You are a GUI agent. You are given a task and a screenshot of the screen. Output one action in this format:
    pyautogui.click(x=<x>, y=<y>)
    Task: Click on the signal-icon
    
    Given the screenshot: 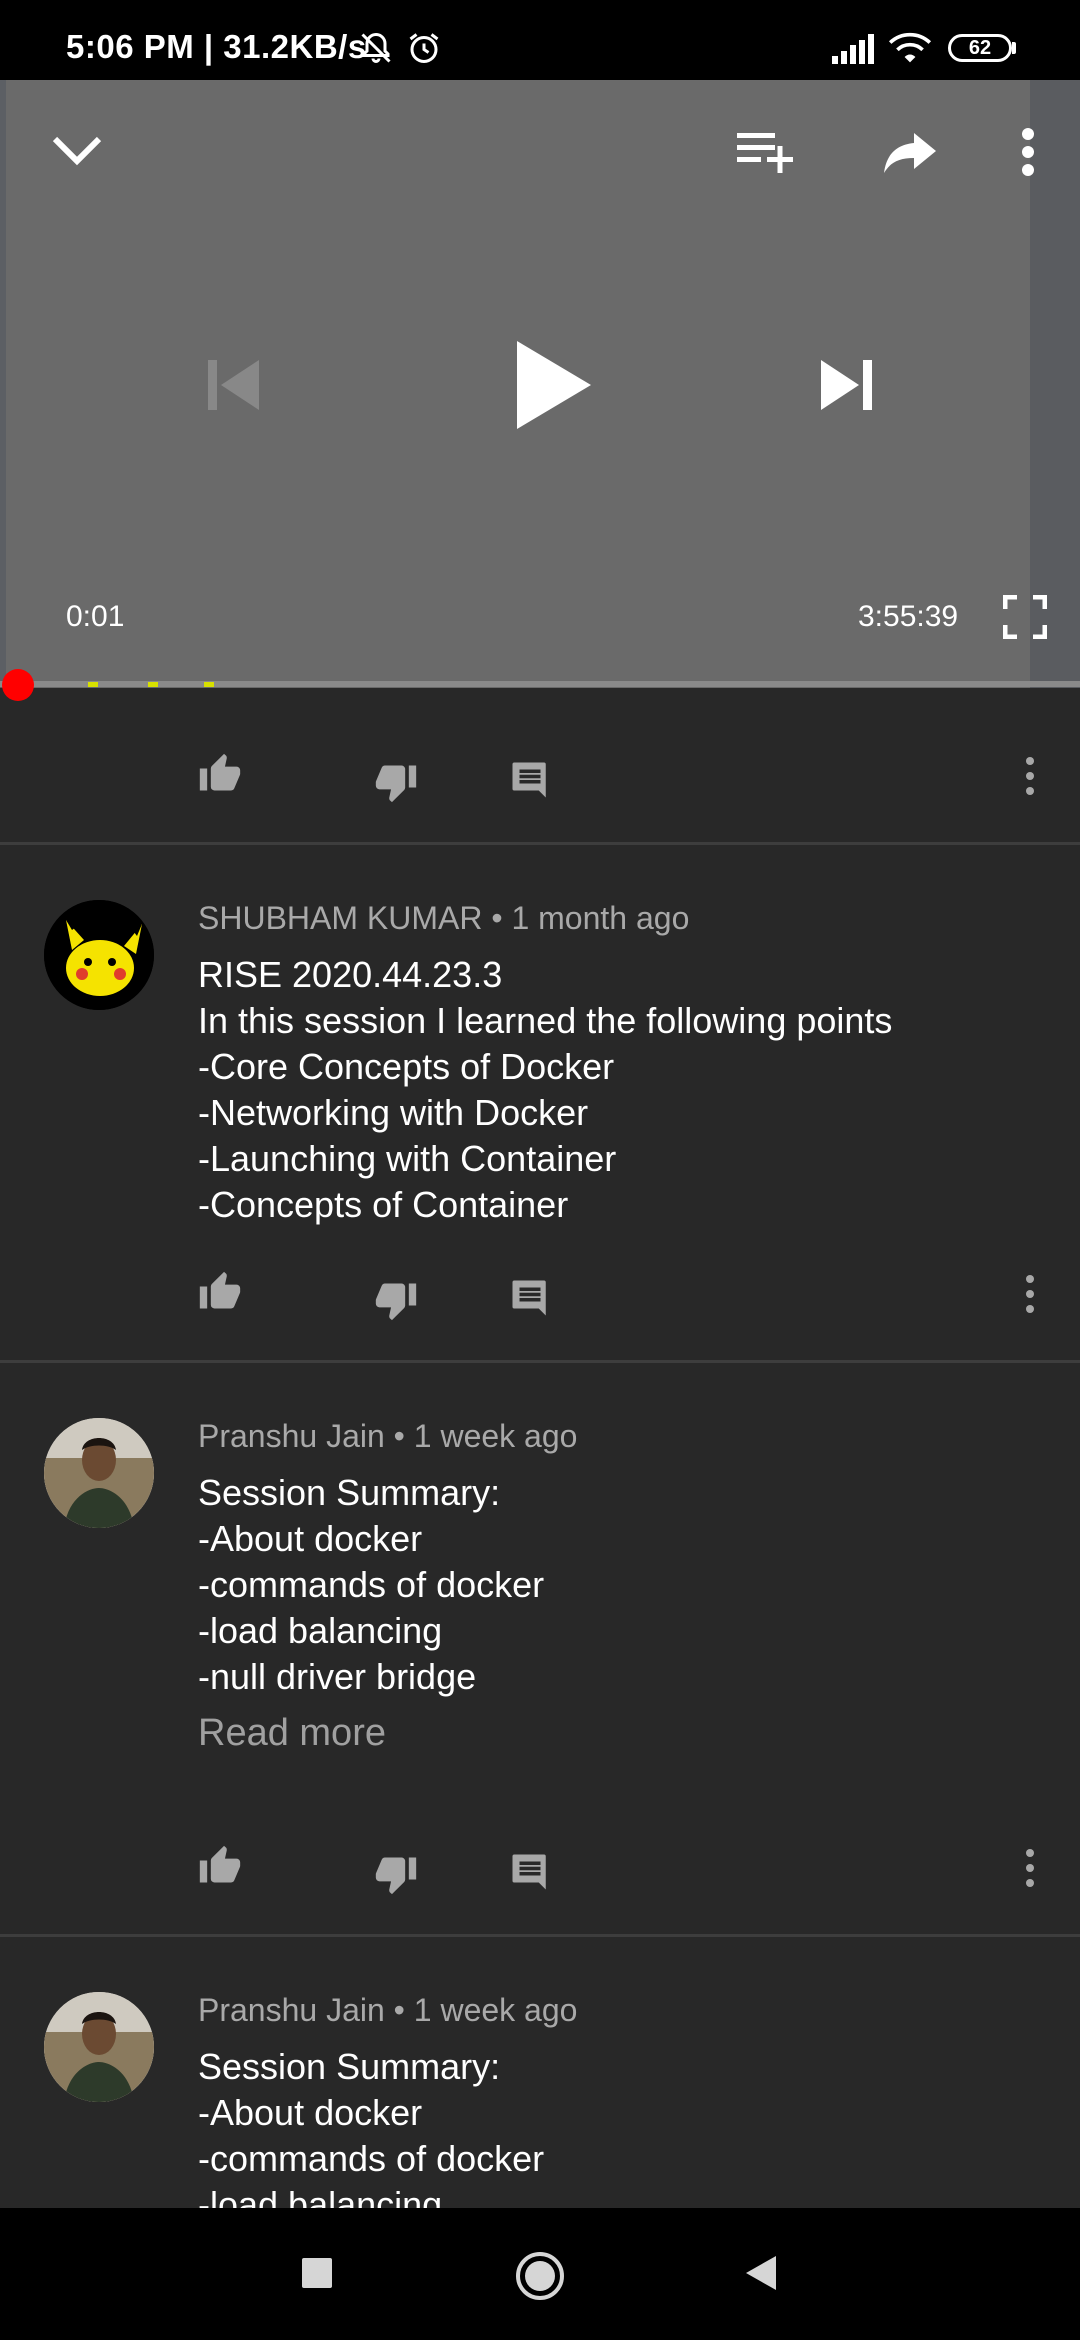 What is the action you would take?
    pyautogui.click(x=854, y=51)
    